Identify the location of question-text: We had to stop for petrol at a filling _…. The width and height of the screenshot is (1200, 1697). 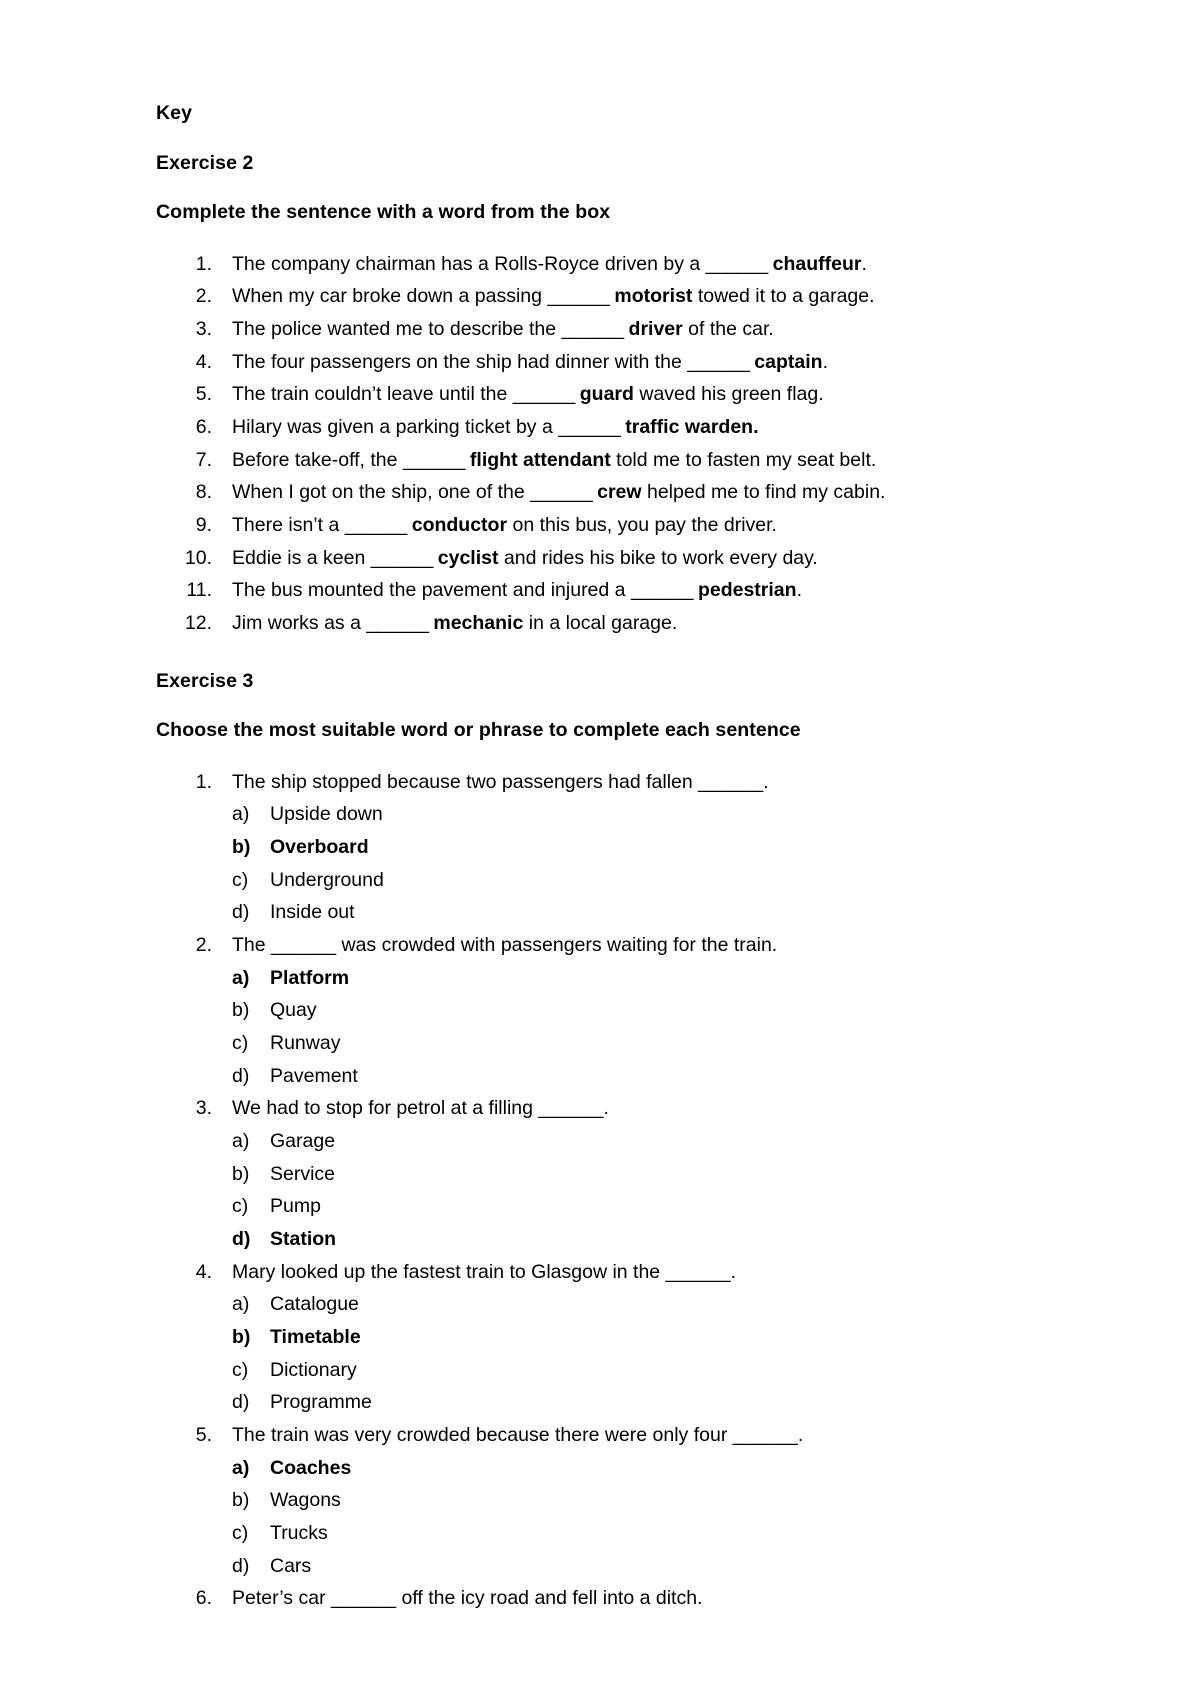
(420, 1108).